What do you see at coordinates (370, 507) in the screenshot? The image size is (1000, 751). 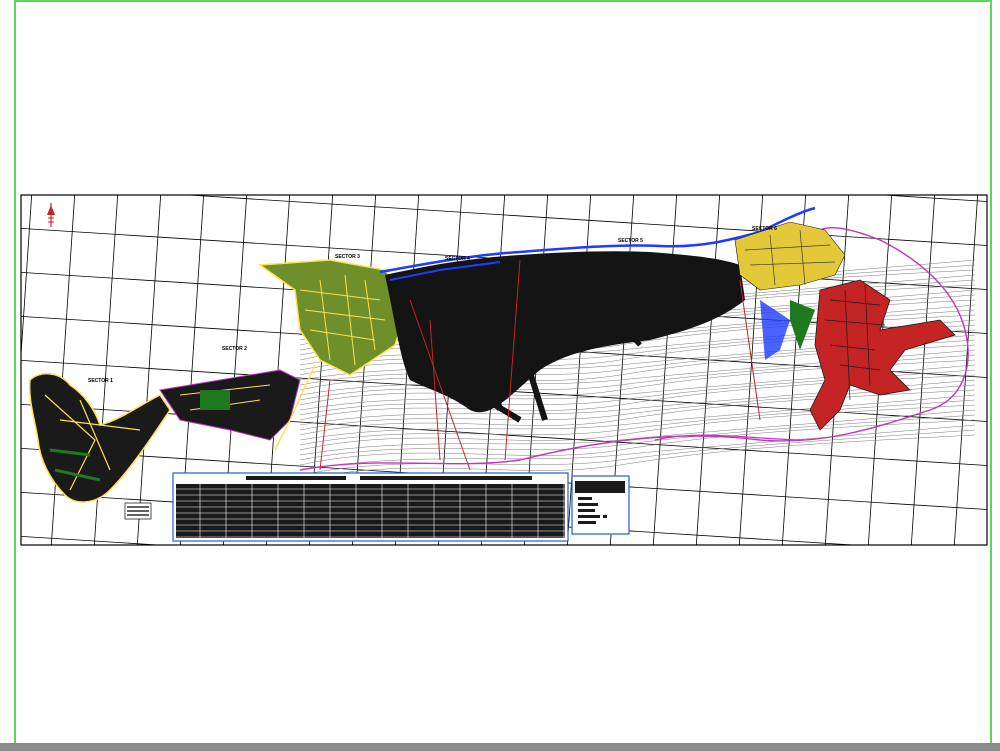 I see `data-table` at bounding box center [370, 507].